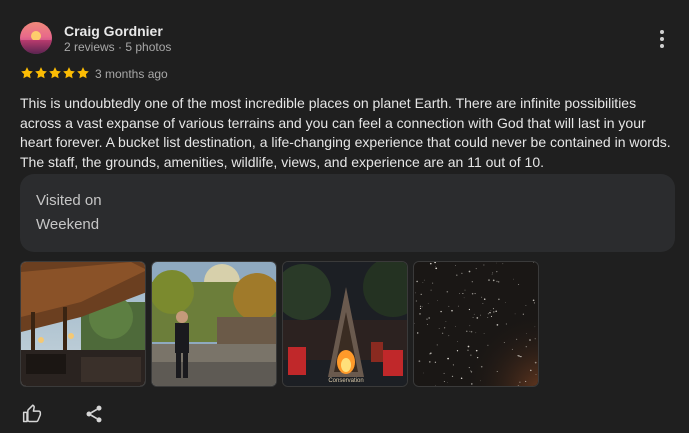  What do you see at coordinates (36, 38) in the screenshot?
I see `author-avatar` at bounding box center [36, 38].